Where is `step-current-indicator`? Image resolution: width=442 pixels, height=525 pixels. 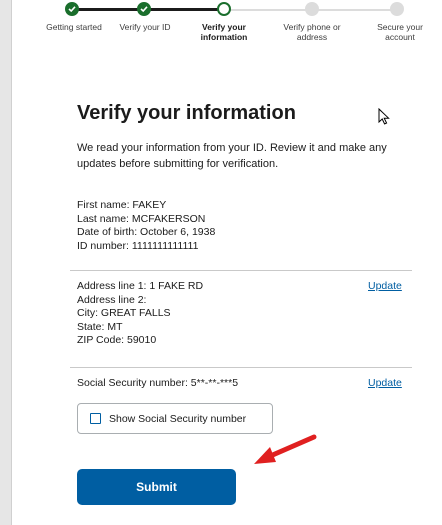 step-current-indicator is located at coordinates (224, 9).